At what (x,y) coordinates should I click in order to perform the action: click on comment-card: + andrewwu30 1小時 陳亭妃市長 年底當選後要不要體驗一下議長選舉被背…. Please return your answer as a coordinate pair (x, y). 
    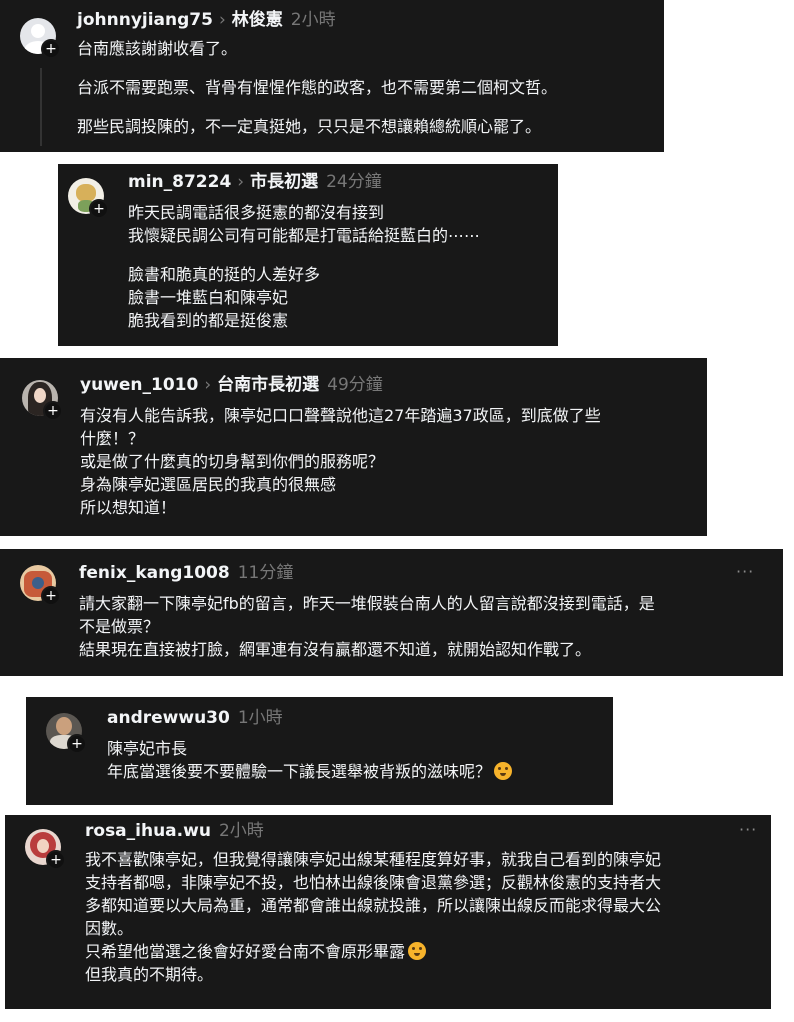
    Looking at the image, I should click on (319, 751).